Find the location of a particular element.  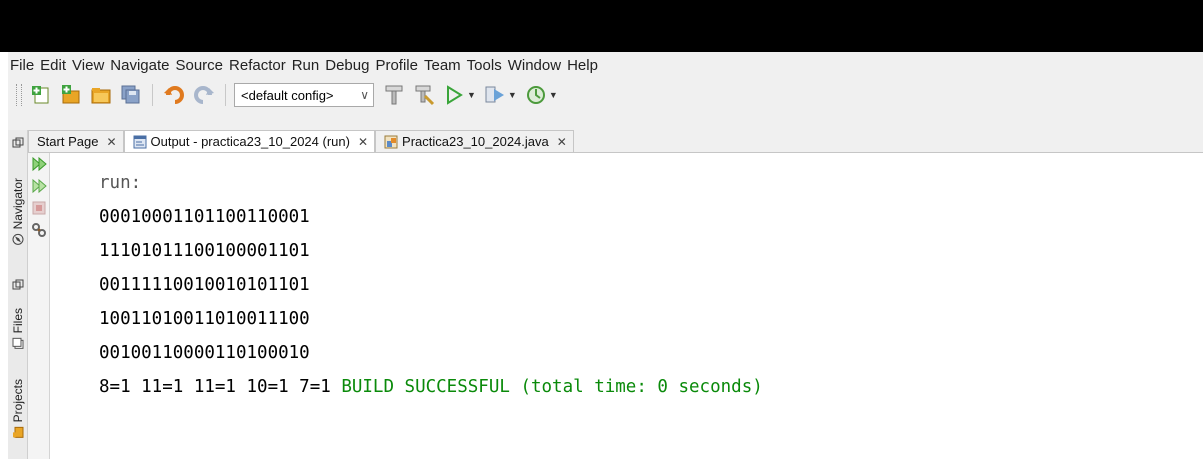

menu-run: Run is located at coordinates (306, 65).